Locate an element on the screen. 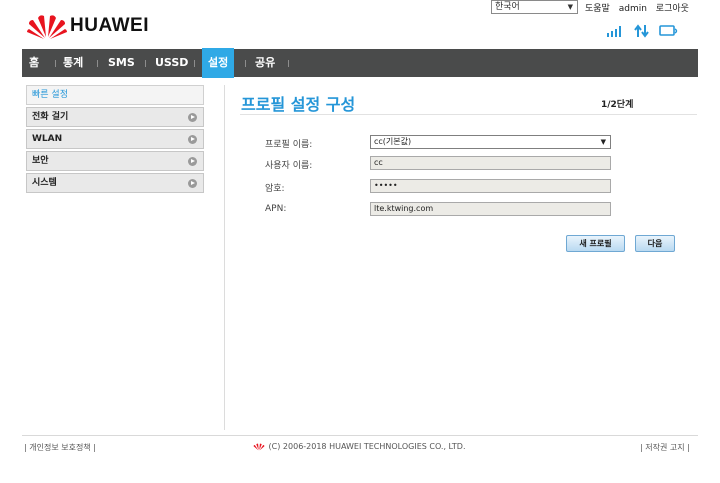 This screenshot has width=720, height=483. logout-link: 로그아웃 is located at coordinates (672, 9).